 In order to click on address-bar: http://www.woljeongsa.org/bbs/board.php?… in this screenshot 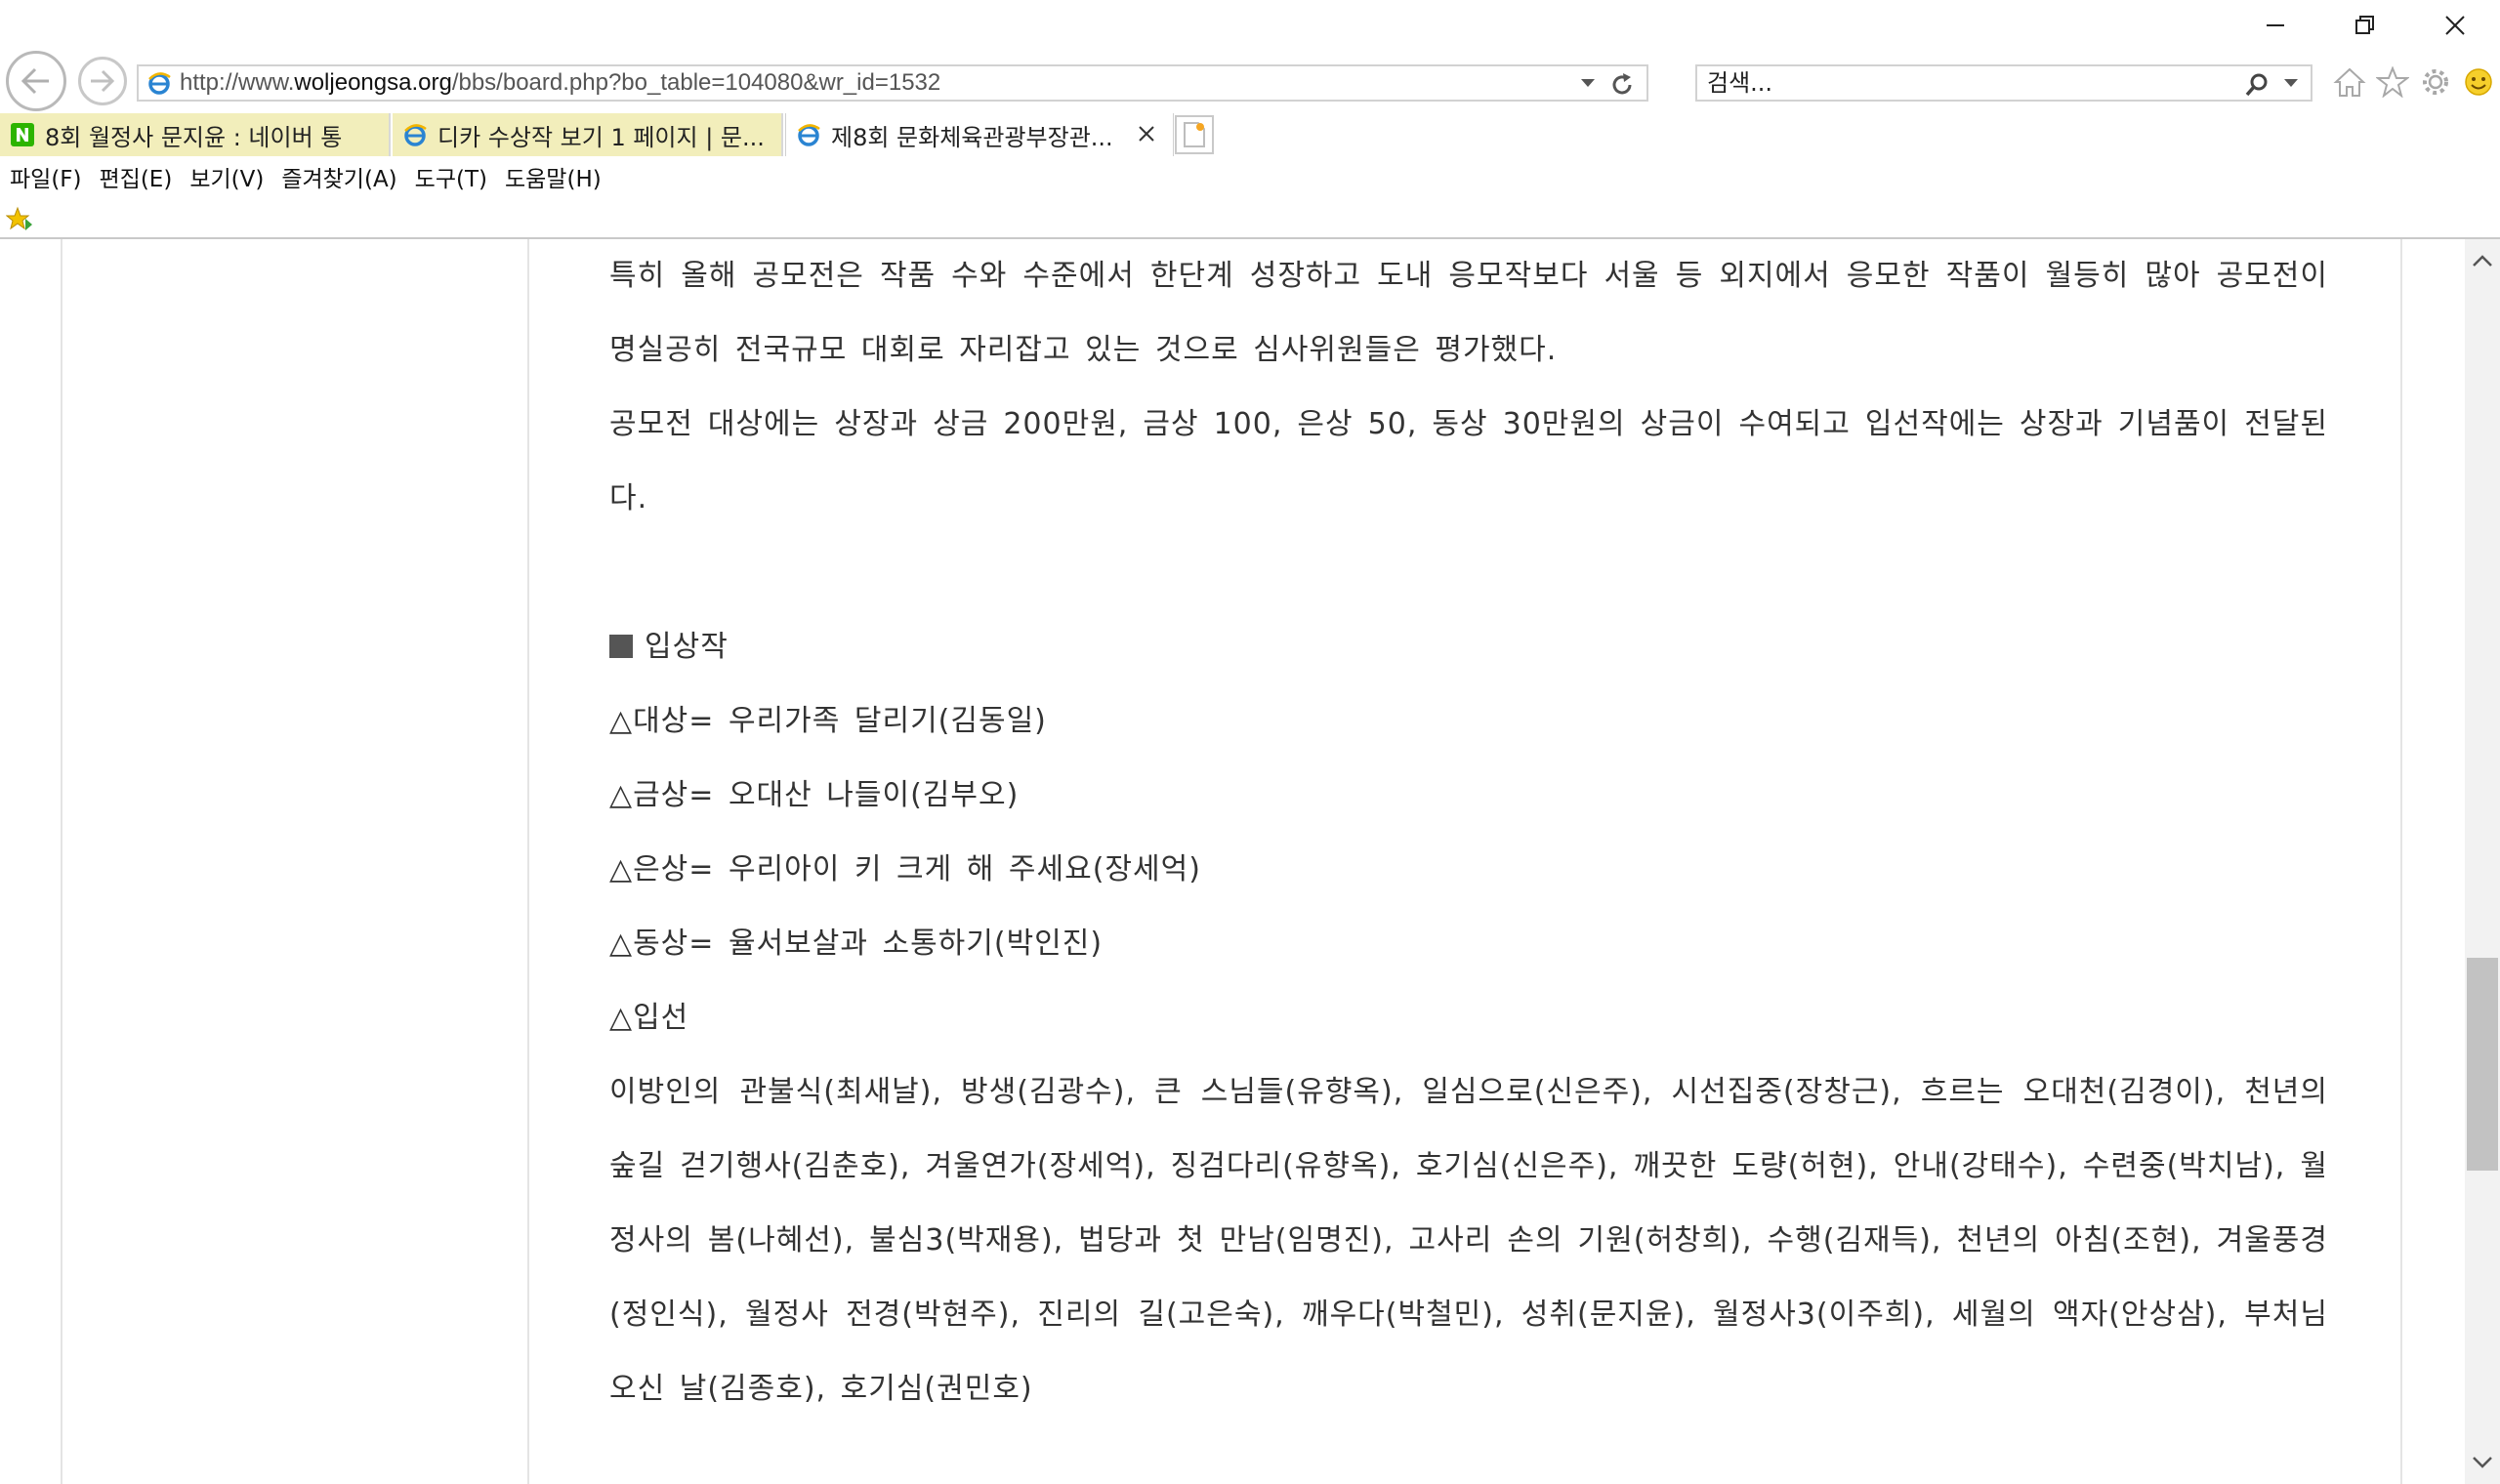, I will do `click(893, 83)`.